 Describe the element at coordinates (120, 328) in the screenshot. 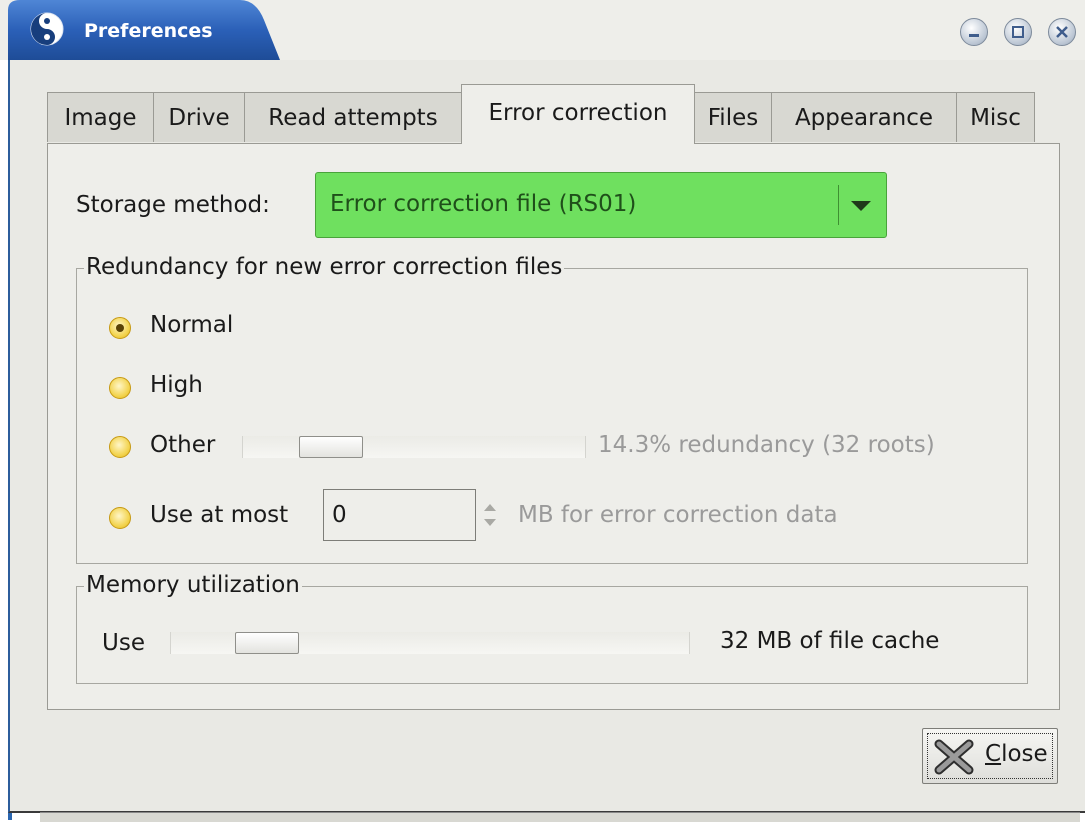

I see `radio-normal` at that location.